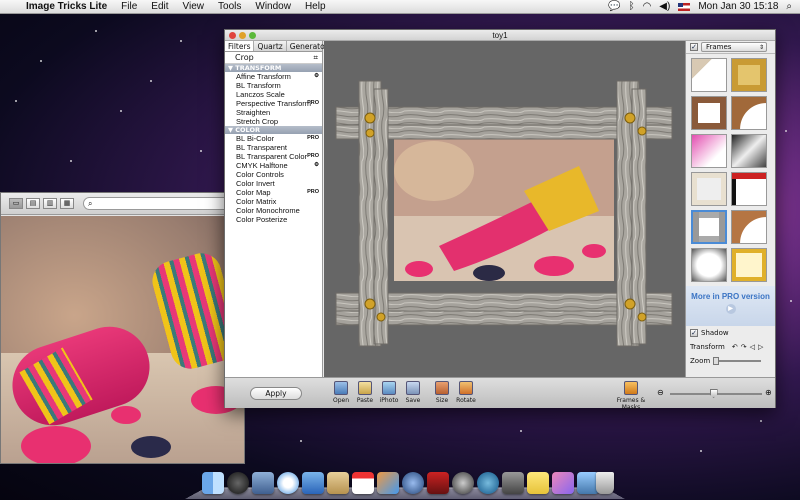 The height and width of the screenshot is (500, 800). I want to click on color-filter-item: CMYK Halftone ⚙, so click(273, 165).